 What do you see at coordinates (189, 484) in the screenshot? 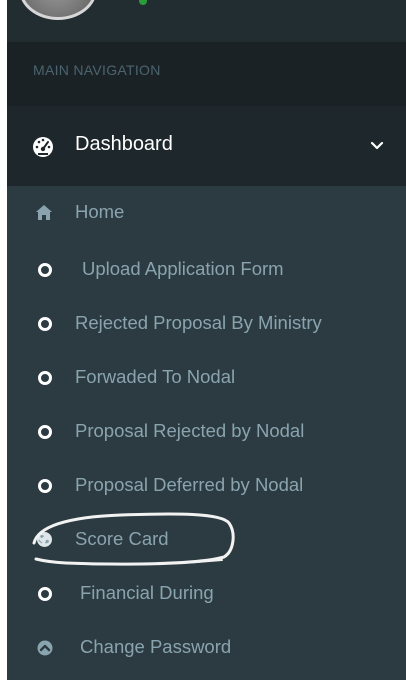
I see `sidebar-item-label: Proposal Deferred by Nodal` at bounding box center [189, 484].